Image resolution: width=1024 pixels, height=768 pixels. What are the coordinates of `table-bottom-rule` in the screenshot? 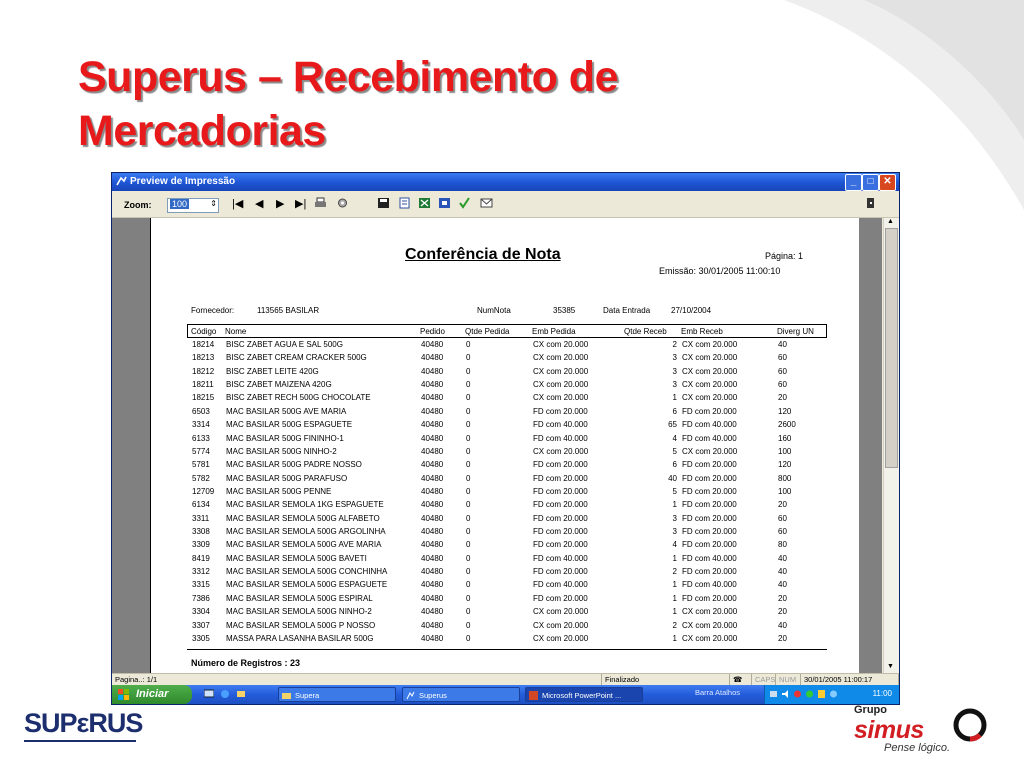 It's located at (507, 649).